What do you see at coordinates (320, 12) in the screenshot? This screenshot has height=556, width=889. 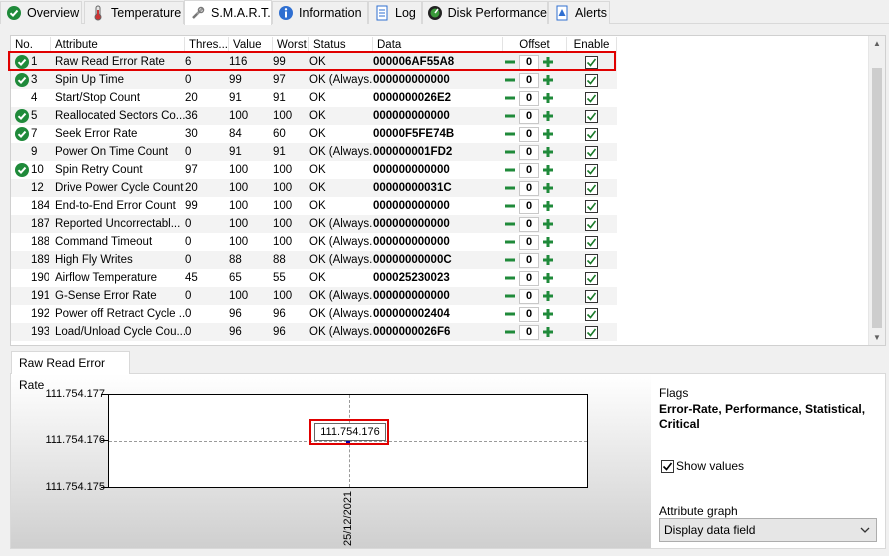 I see `tab-information: Information` at bounding box center [320, 12].